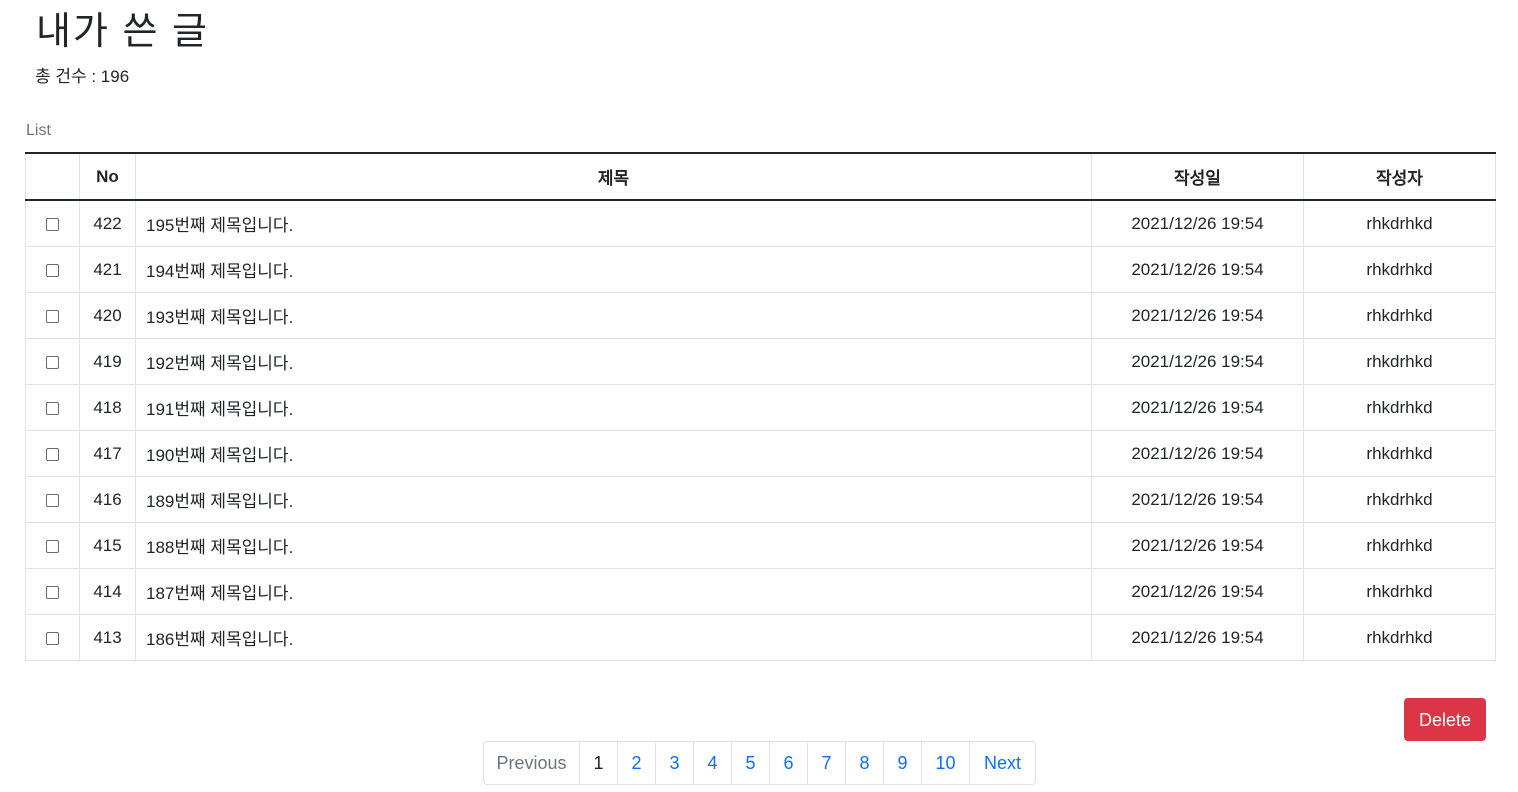 This screenshot has height=792, width=1518. What do you see at coordinates (613, 407) in the screenshot?
I see `row-title-link: 191번째 제목입니다.` at bounding box center [613, 407].